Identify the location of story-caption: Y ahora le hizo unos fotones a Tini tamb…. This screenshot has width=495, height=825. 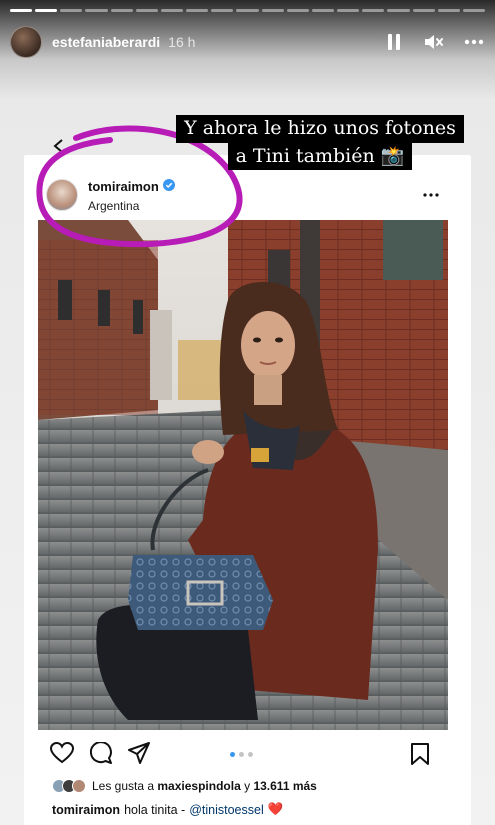
(320, 143).